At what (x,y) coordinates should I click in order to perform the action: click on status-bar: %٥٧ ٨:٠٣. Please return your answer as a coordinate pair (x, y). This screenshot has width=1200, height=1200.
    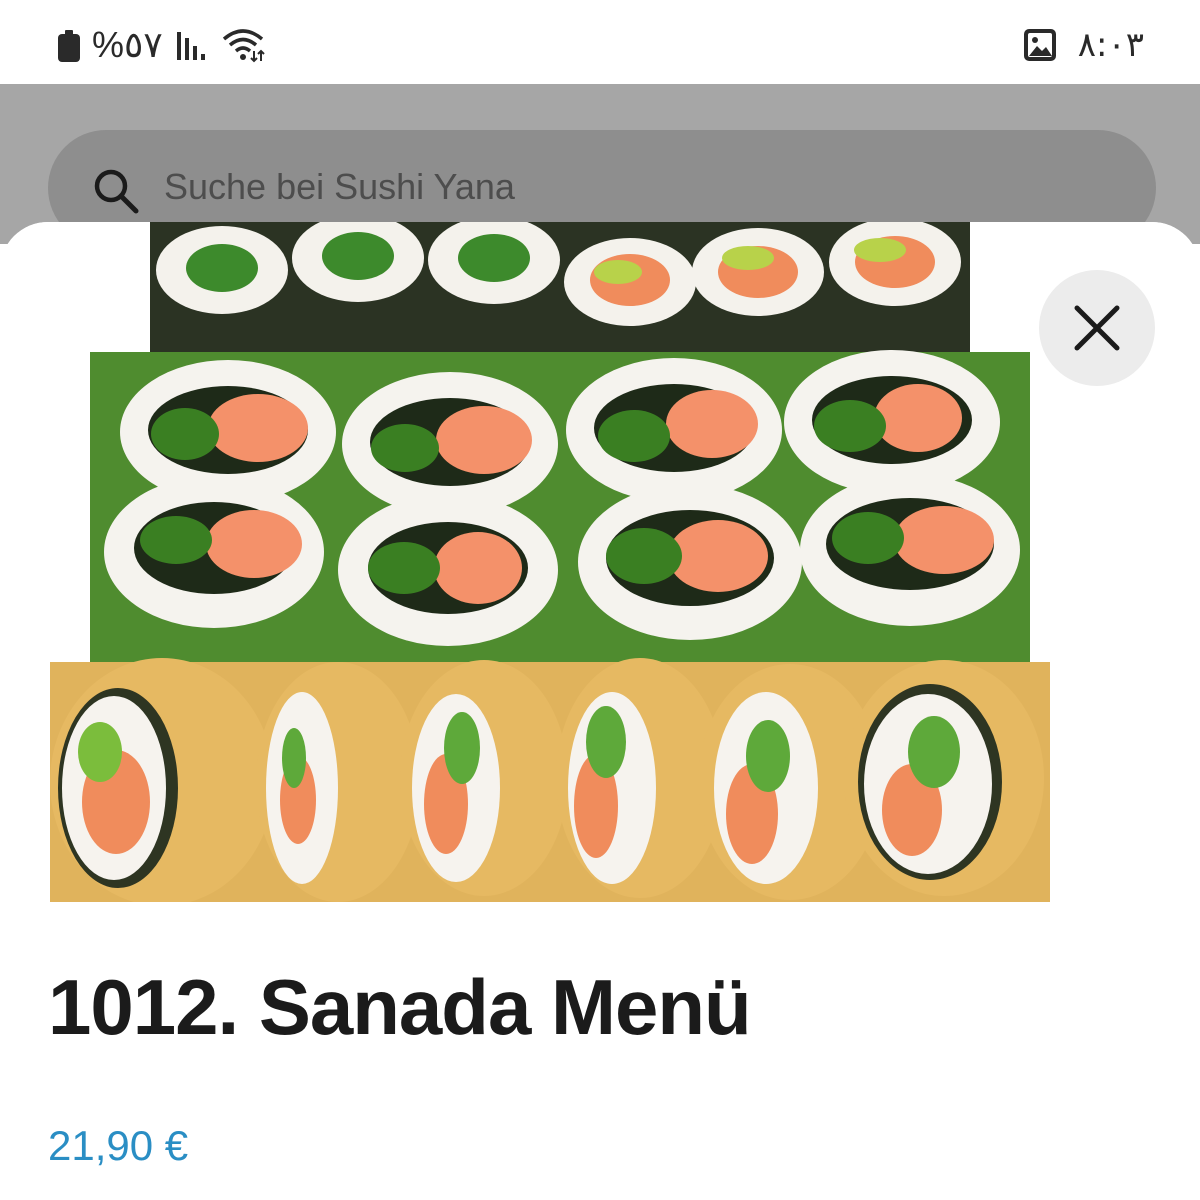
    Looking at the image, I should click on (600, 42).